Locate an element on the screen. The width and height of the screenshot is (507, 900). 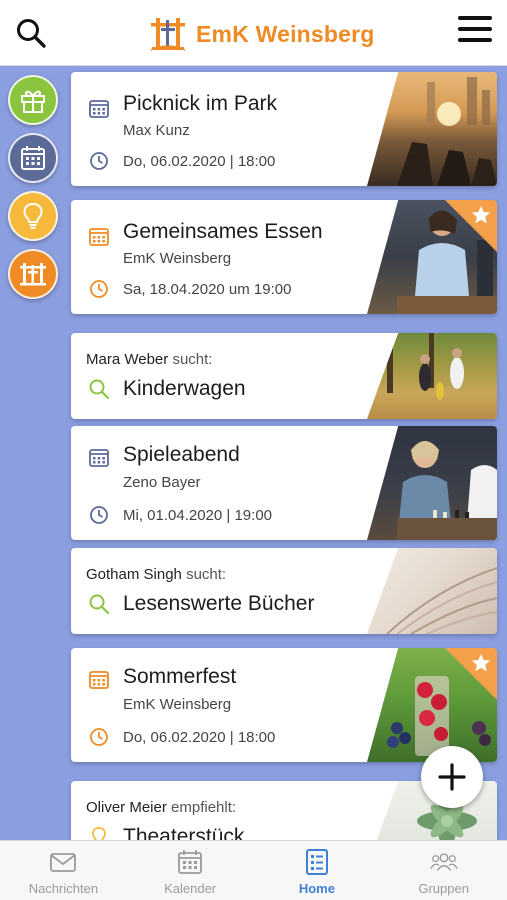
search-button is located at coordinates (31, 33).